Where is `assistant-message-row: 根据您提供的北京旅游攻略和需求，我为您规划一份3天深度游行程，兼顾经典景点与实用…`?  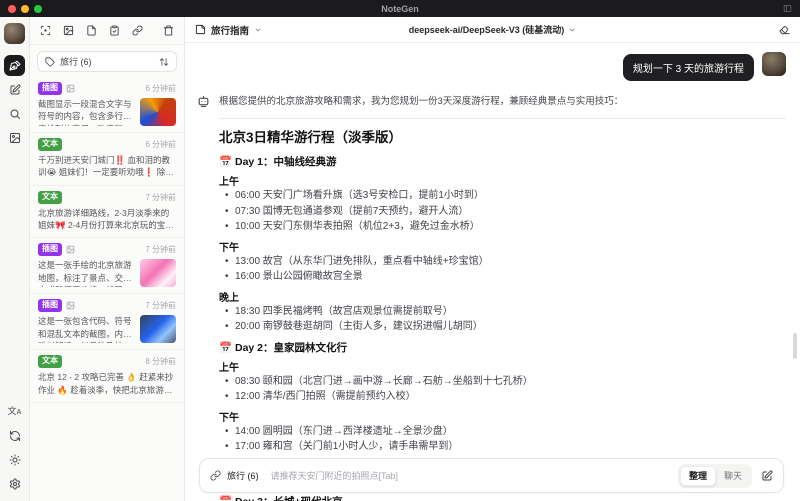 assistant-message-row: 根据您提供的北京旅游攻略和需求，我为您规划一份3天深度游行程，兼顾经典景点与实用… is located at coordinates (491, 101).